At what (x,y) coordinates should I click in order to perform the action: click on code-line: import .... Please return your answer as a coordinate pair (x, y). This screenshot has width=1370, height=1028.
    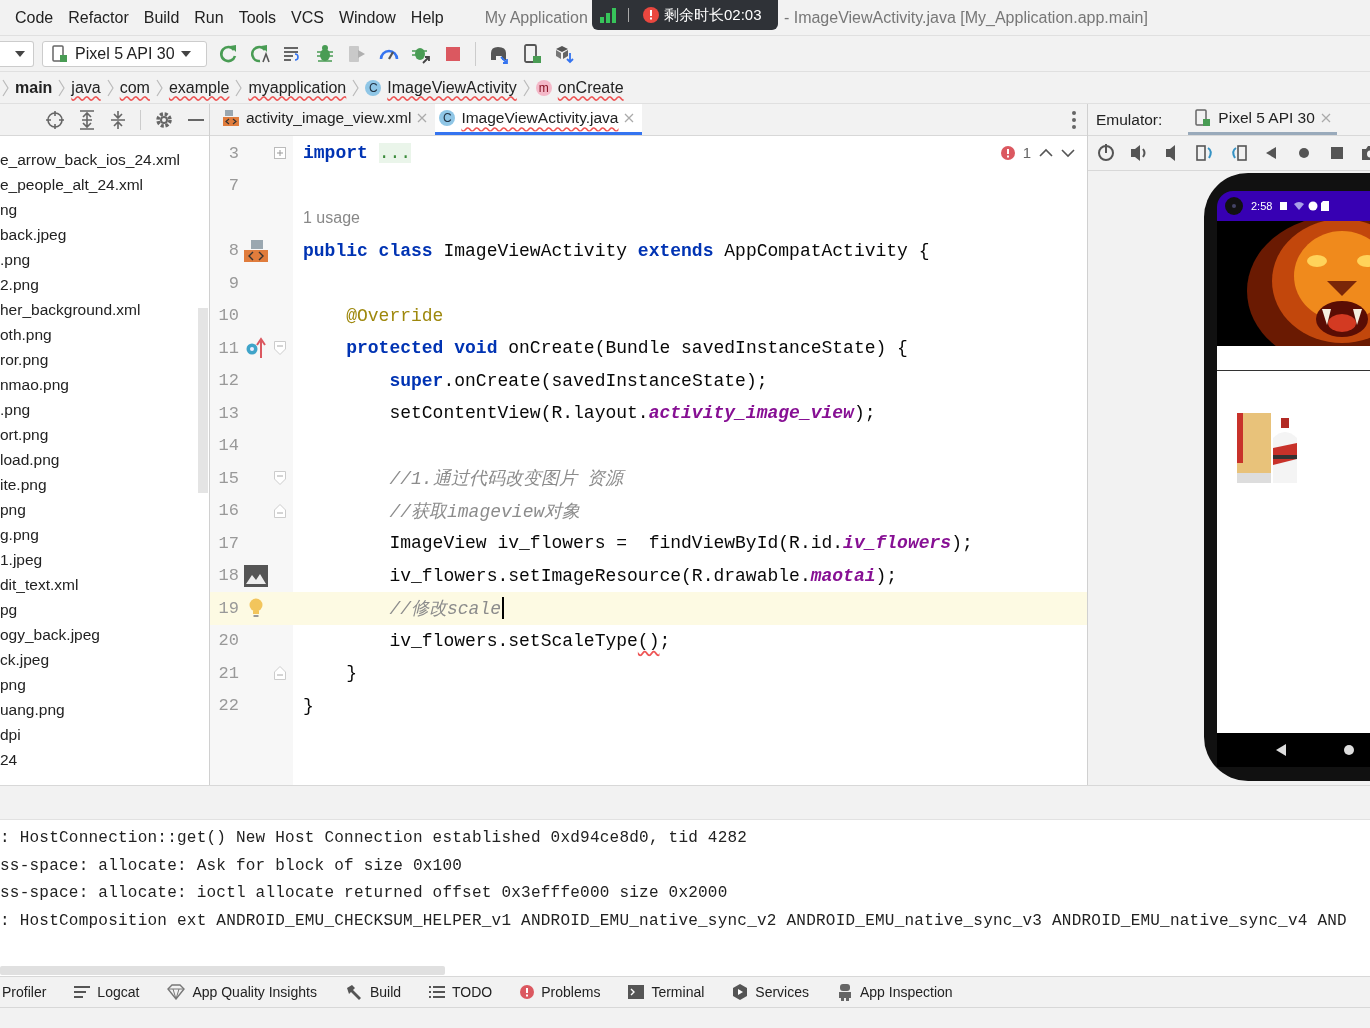
    Looking at the image, I should click on (357, 153).